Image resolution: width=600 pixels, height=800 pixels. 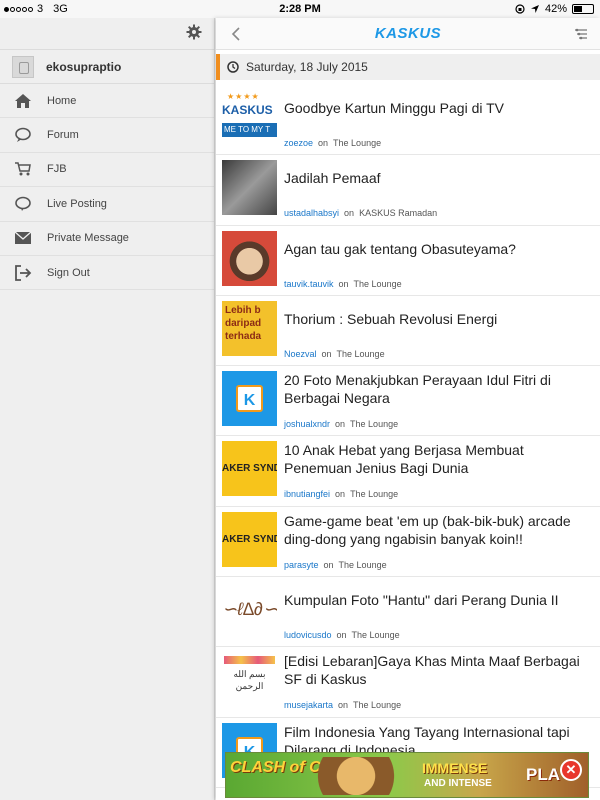 I want to click on thread-meta: Noezval on The Lounge, so click(x=334, y=353).